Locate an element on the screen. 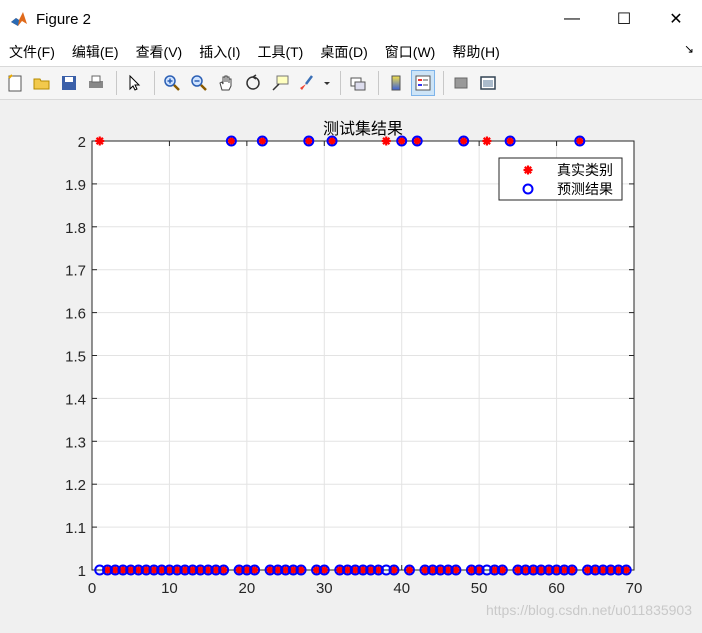 The width and height of the screenshot is (702, 633). link-plot-icon is located at coordinates (358, 83).